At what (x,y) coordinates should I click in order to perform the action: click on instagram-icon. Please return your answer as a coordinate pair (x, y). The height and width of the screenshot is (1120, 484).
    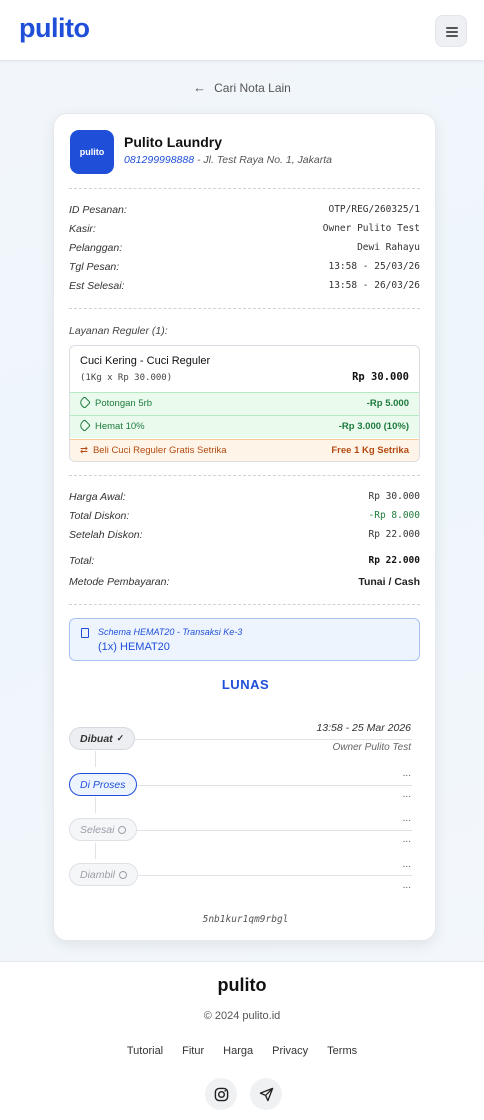
    Looking at the image, I should click on (221, 1094).